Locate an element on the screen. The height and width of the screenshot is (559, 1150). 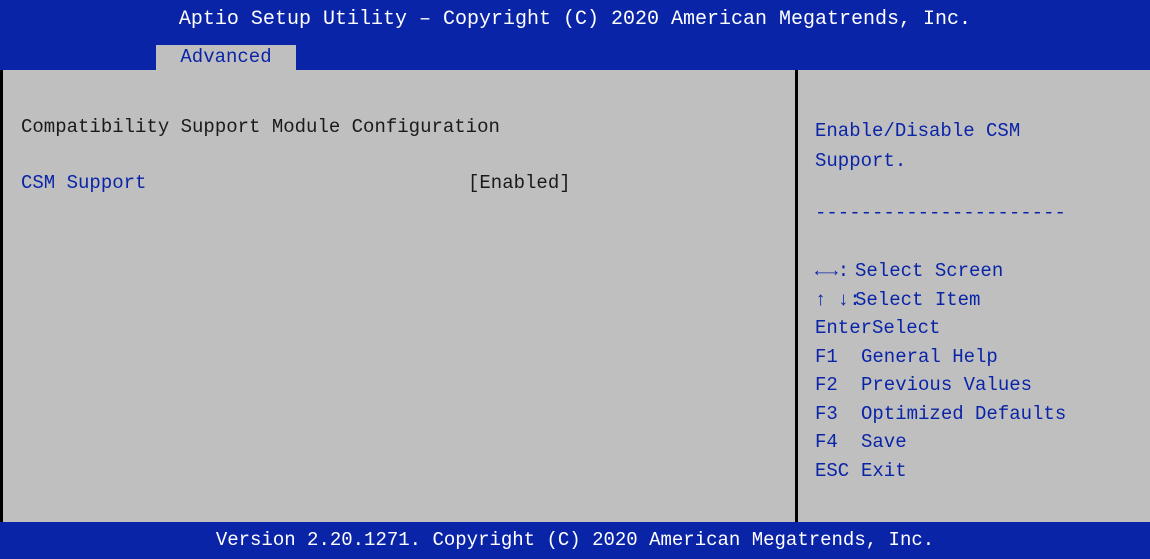
key-action: Select Screen is located at coordinates (929, 271).